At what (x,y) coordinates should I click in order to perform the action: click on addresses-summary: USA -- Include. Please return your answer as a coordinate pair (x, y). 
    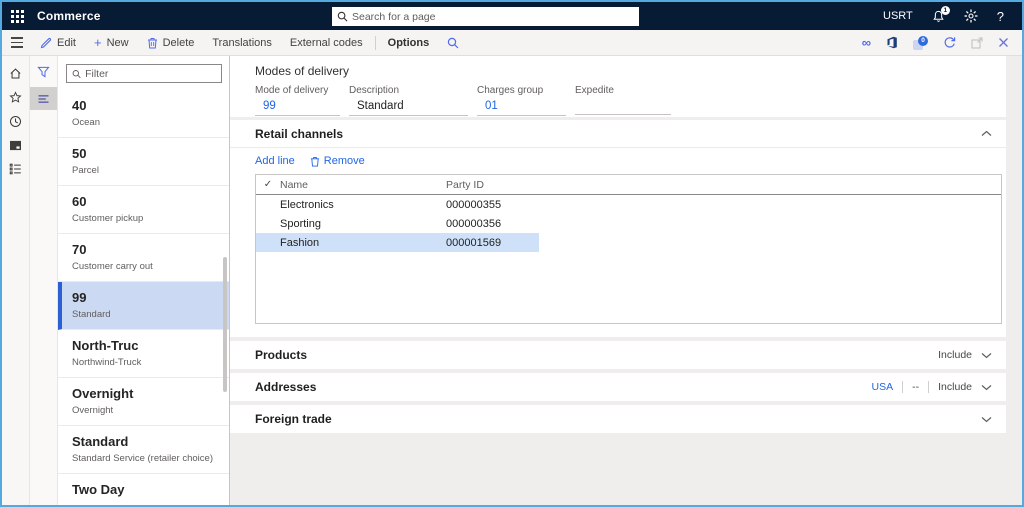
    Looking at the image, I should click on (932, 387).